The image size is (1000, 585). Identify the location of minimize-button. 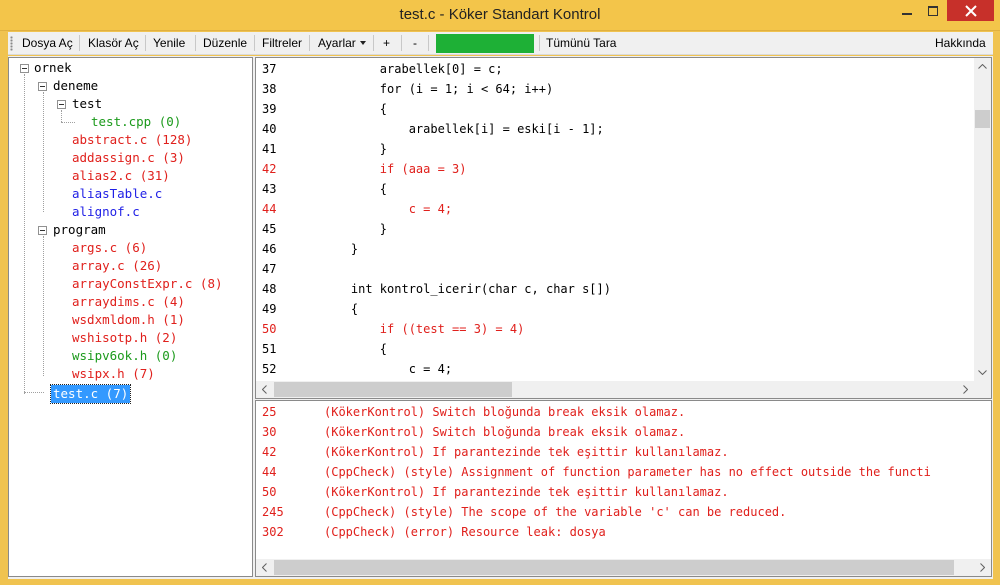
(907, 10).